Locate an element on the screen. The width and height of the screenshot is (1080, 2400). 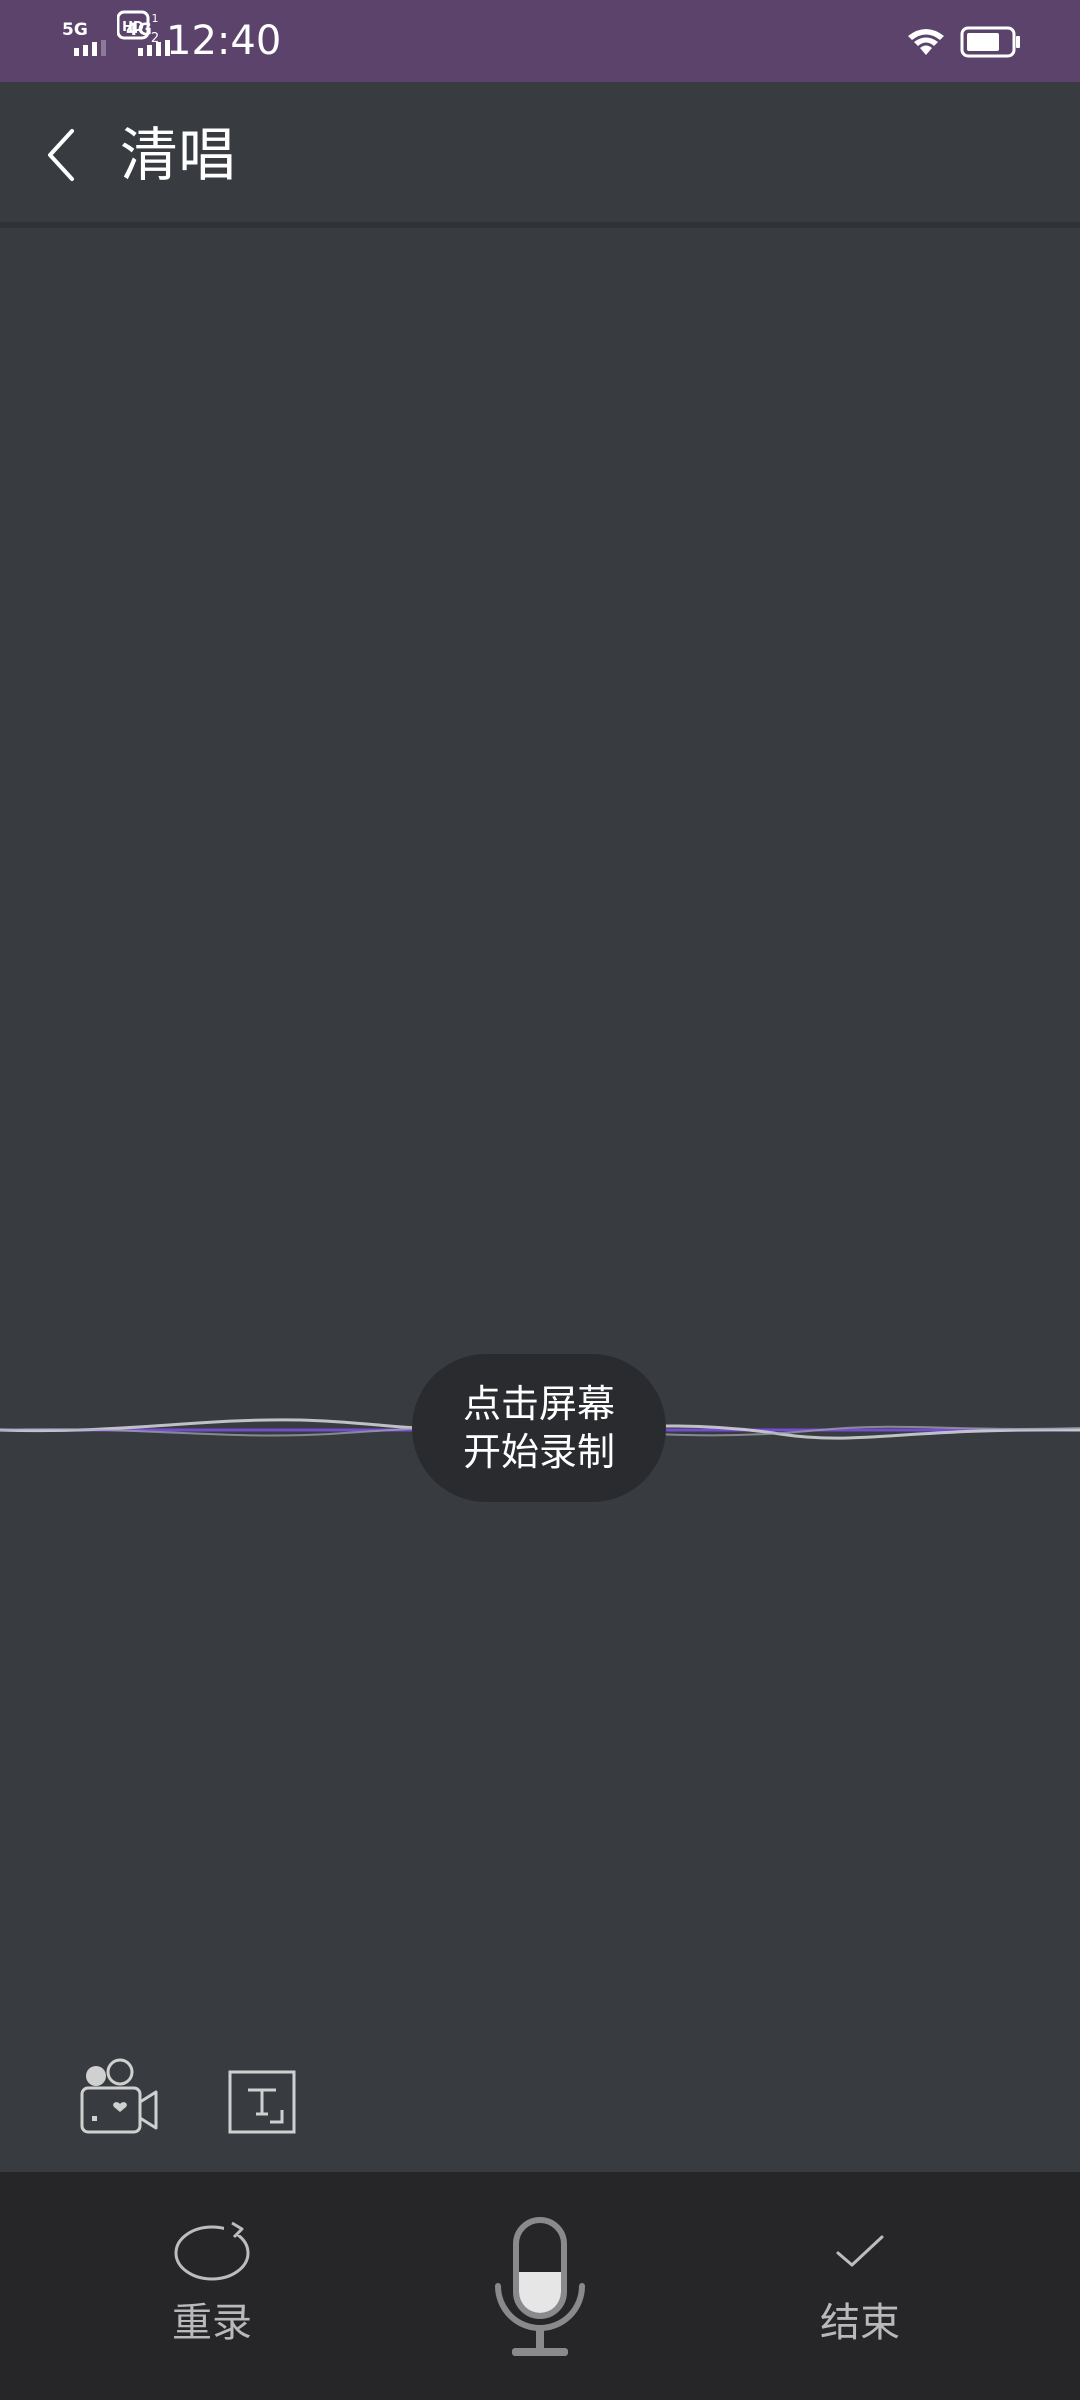
record-mic-button is located at coordinates (540, 2288).